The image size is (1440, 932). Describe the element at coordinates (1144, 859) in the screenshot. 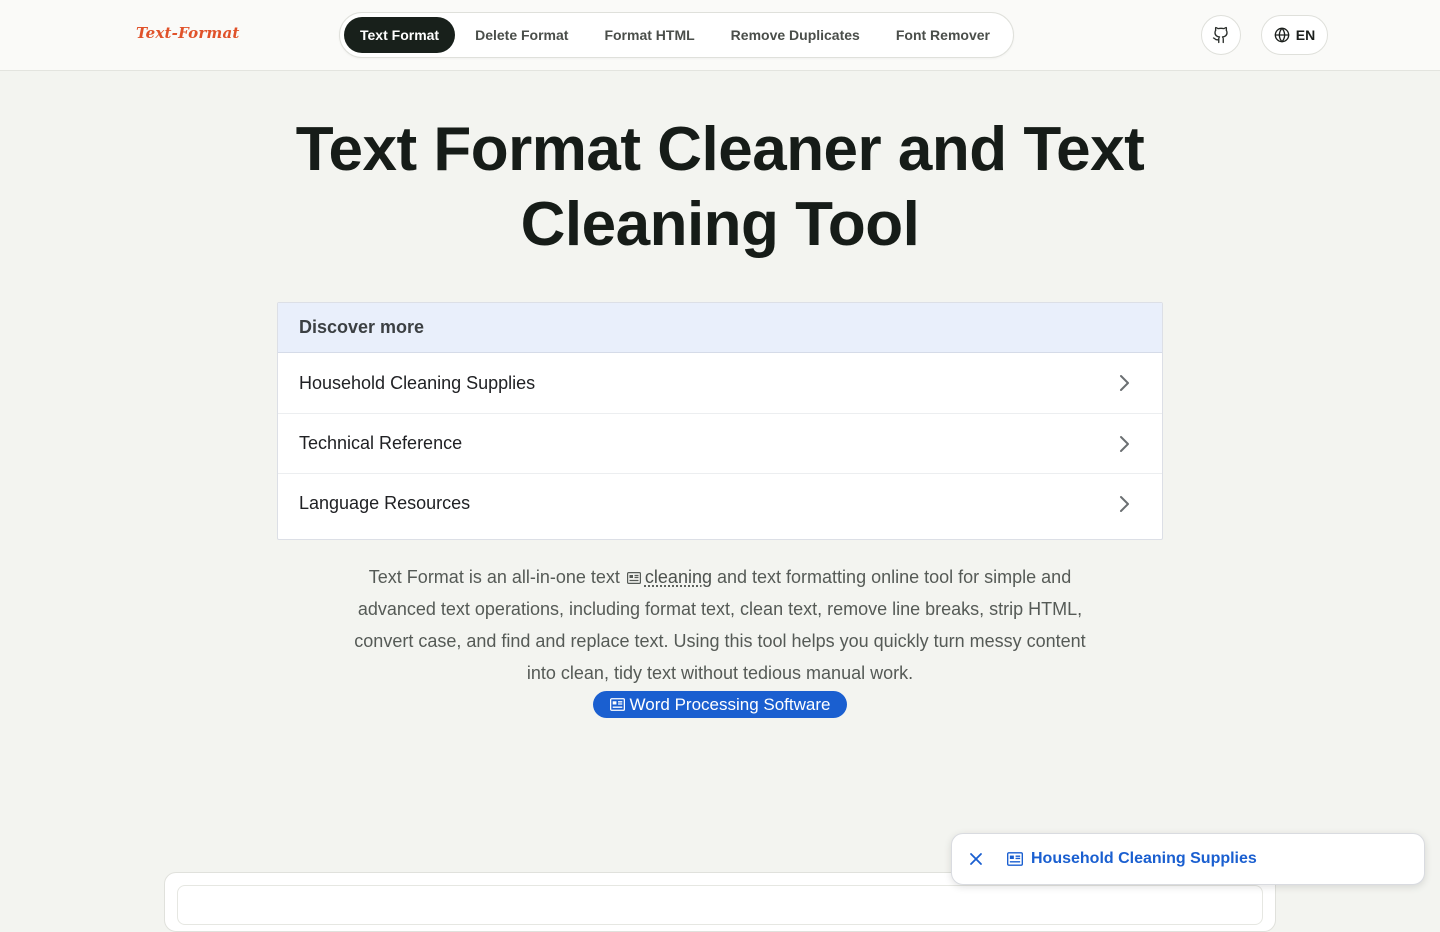

I see `floating-link-label: Household Cleaning Supplies` at that location.